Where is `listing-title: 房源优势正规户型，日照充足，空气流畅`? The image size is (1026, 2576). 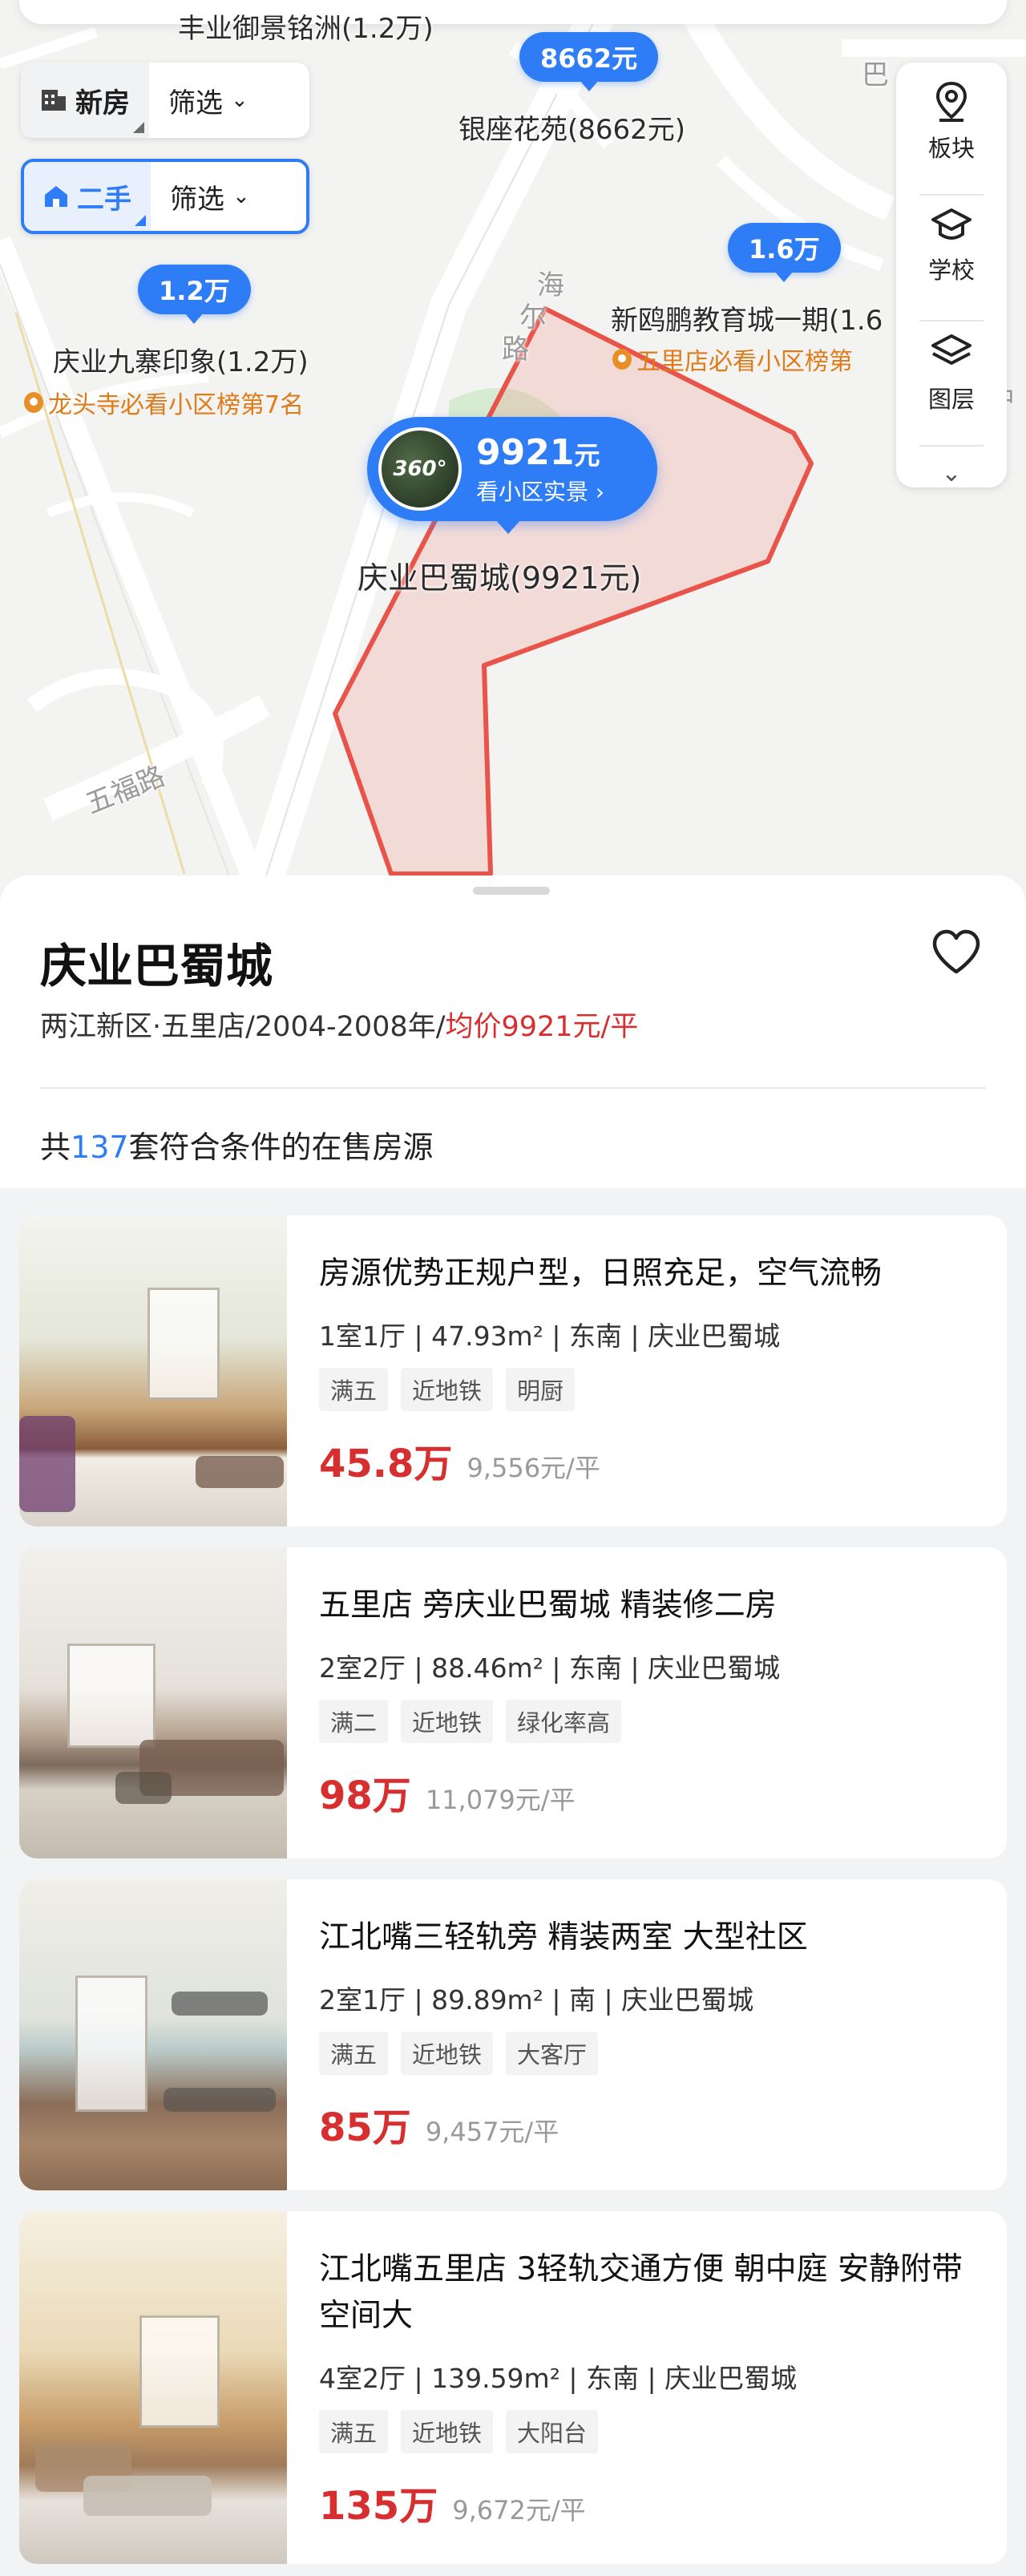 listing-title: 房源优势正规户型，日照充足，空气流畅 is located at coordinates (601, 1274).